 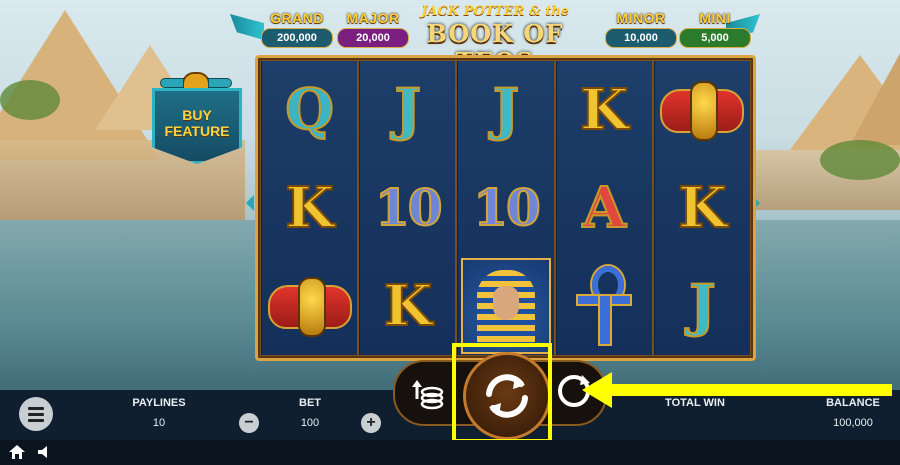 I want to click on buy-feature-button: BUY FEATURE, so click(x=194, y=118).